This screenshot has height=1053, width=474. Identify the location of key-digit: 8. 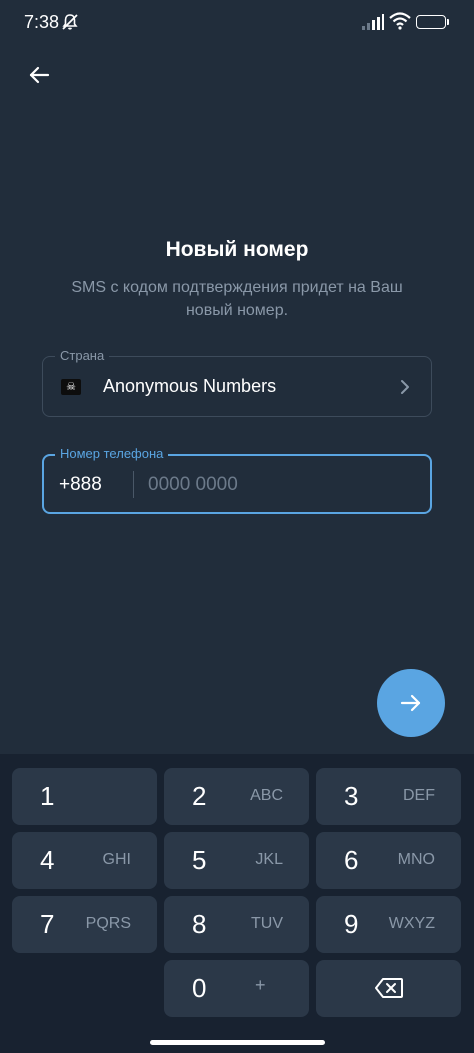
(199, 924).